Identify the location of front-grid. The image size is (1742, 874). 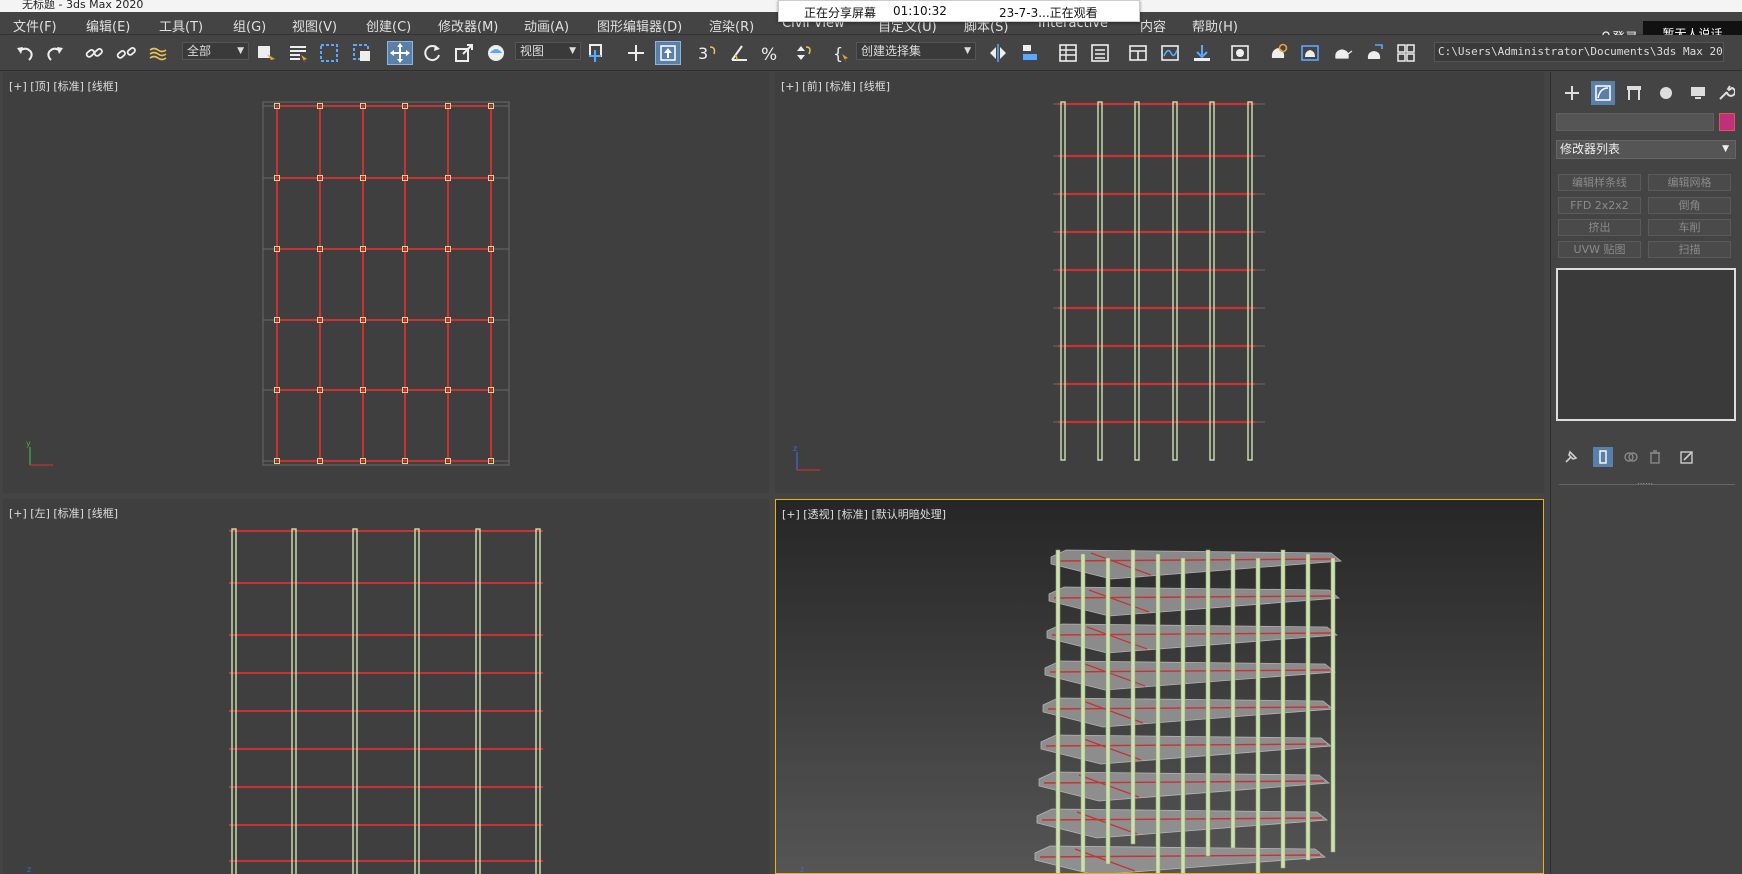
(1159, 281).